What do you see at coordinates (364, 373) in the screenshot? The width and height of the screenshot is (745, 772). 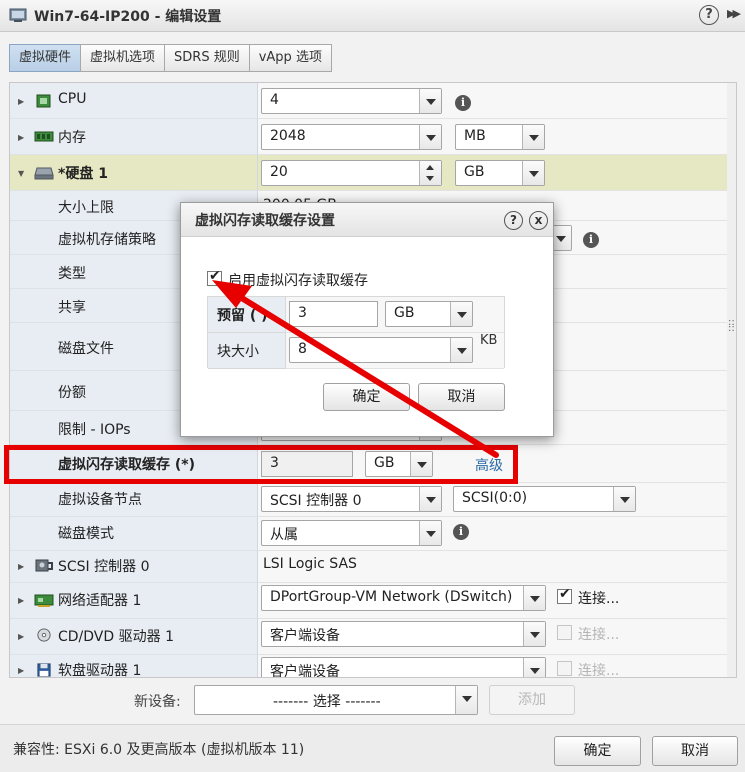 I see `arrow-shaft` at bounding box center [364, 373].